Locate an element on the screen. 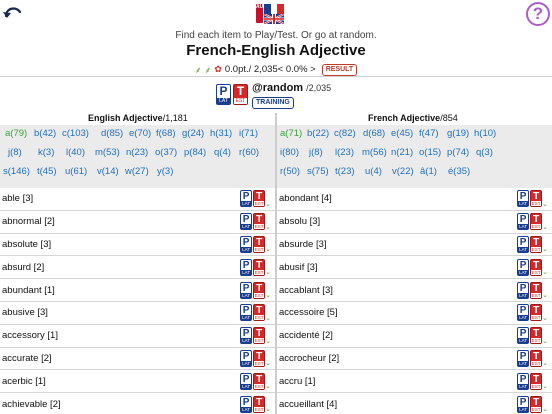 Image resolution: width=552 pixels, height=414 pixels. letter-index-item: s(75) is located at coordinates (318, 171).